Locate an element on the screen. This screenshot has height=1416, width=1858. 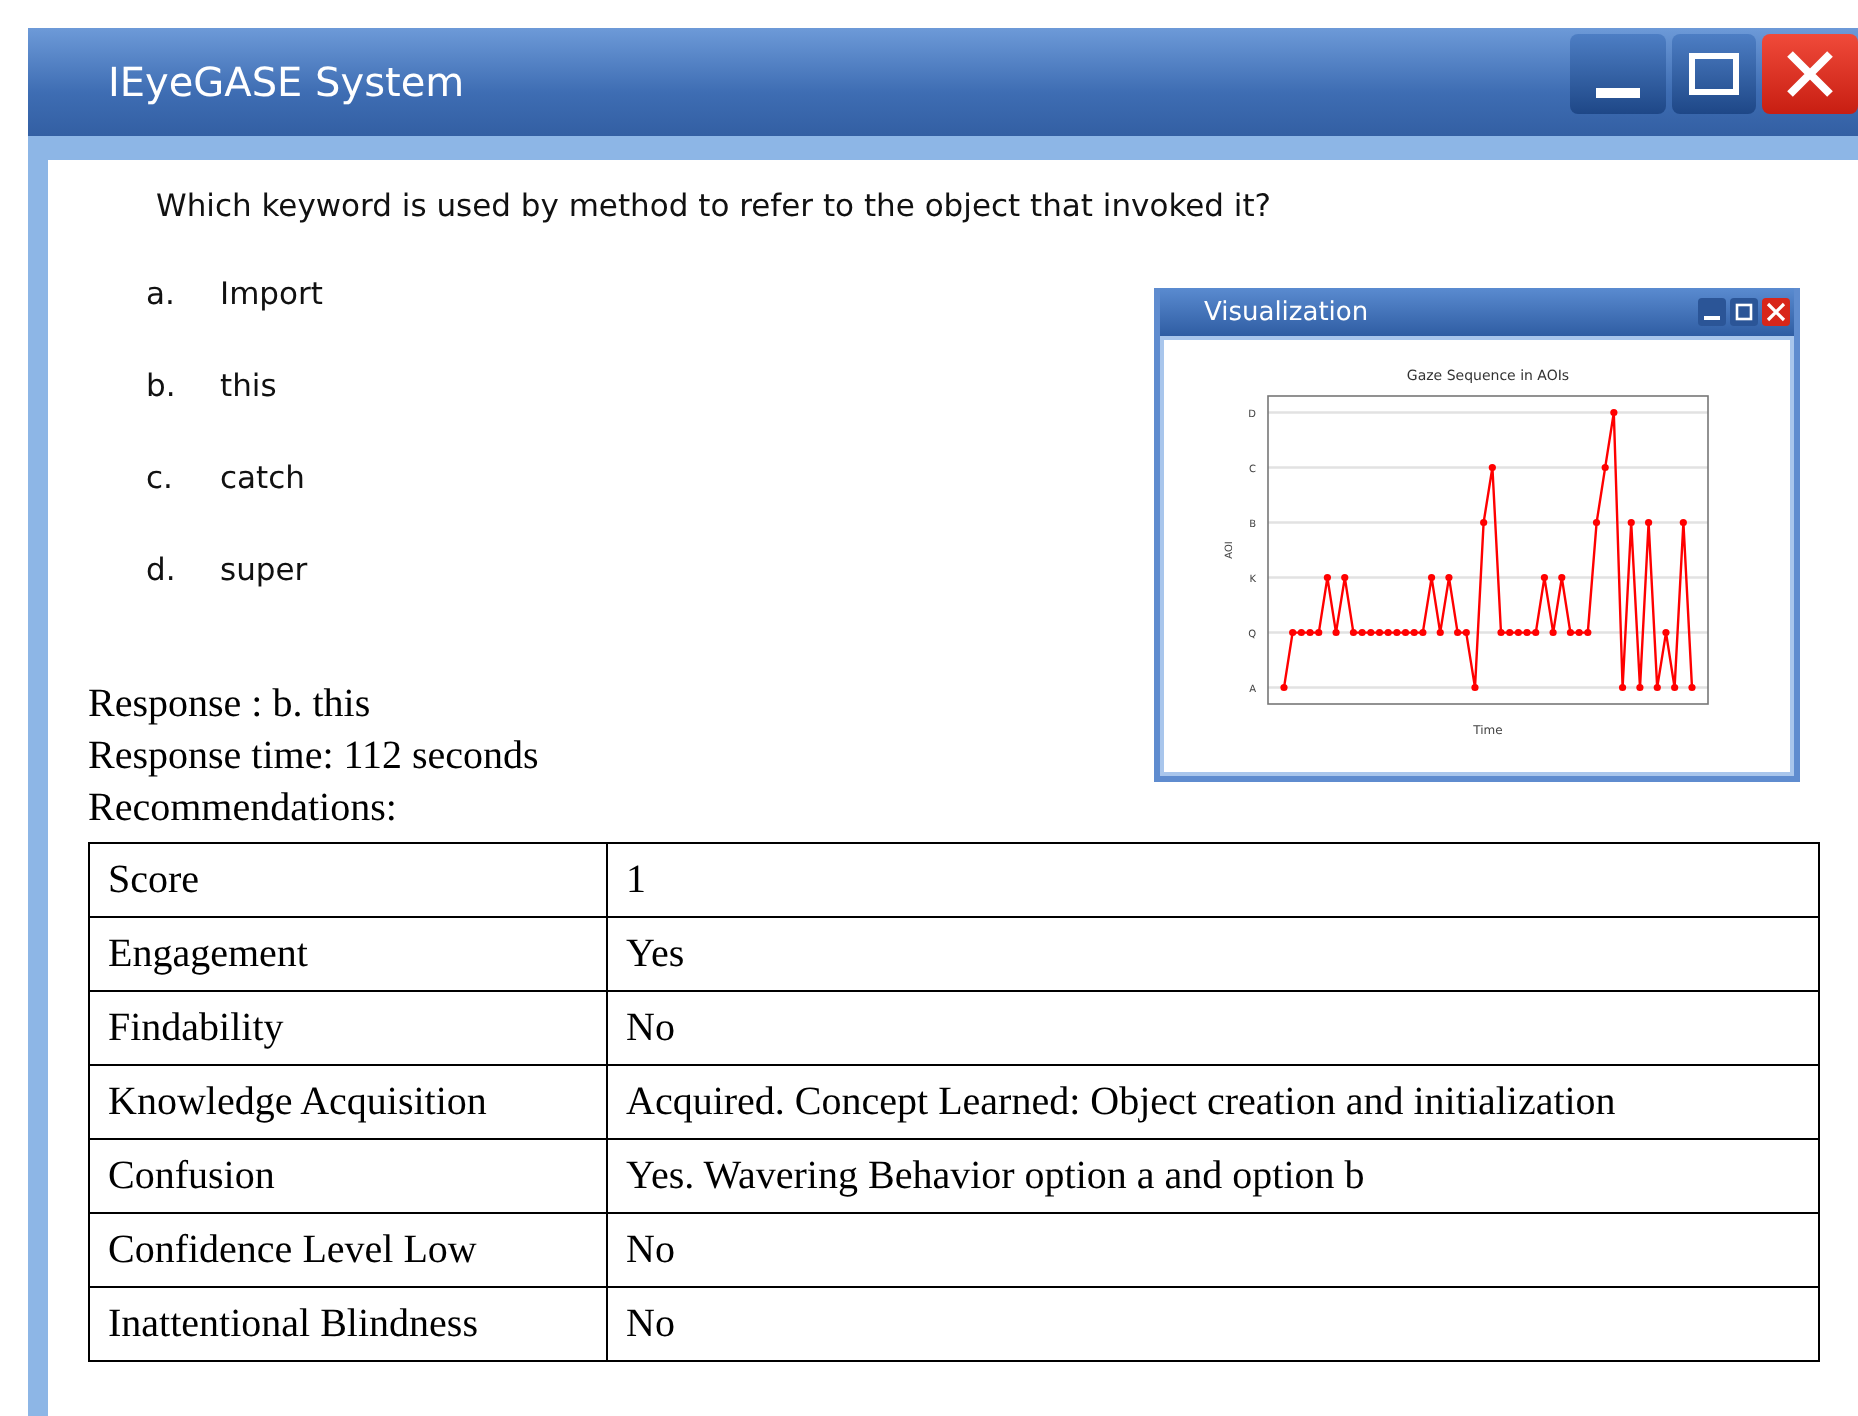
table-cell: Yes. Wavering Behavior option a and option b is located at coordinates (1213, 1176).